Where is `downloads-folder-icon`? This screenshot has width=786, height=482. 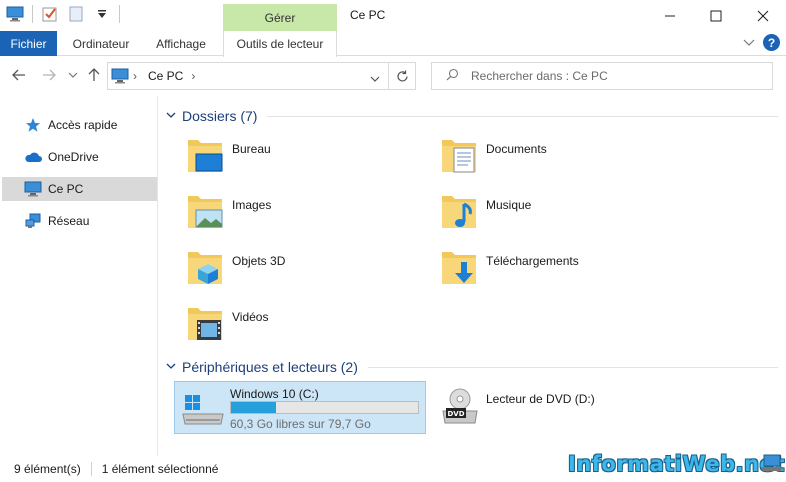
downloads-folder-icon is located at coordinates (460, 269).